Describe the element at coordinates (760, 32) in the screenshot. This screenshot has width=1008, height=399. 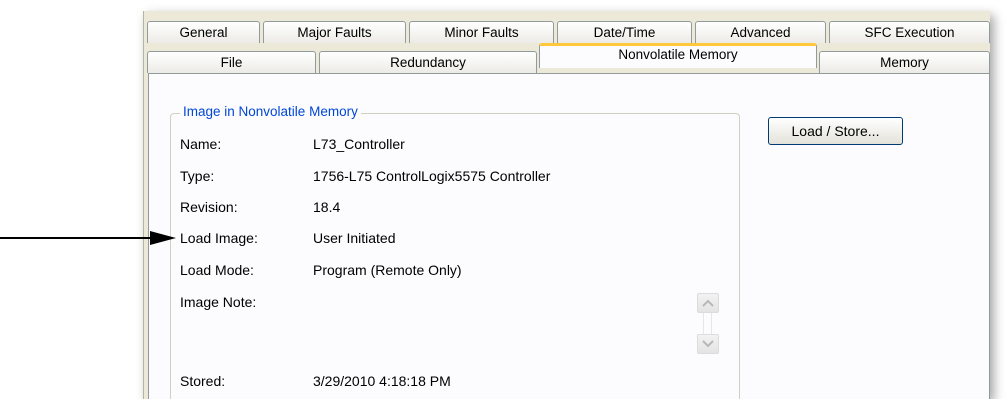
I see `tab-advanced: Advanced` at that location.